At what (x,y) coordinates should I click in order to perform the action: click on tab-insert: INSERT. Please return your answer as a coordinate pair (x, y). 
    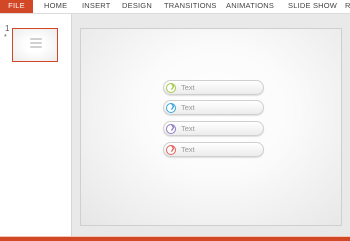
    Looking at the image, I should click on (96, 6).